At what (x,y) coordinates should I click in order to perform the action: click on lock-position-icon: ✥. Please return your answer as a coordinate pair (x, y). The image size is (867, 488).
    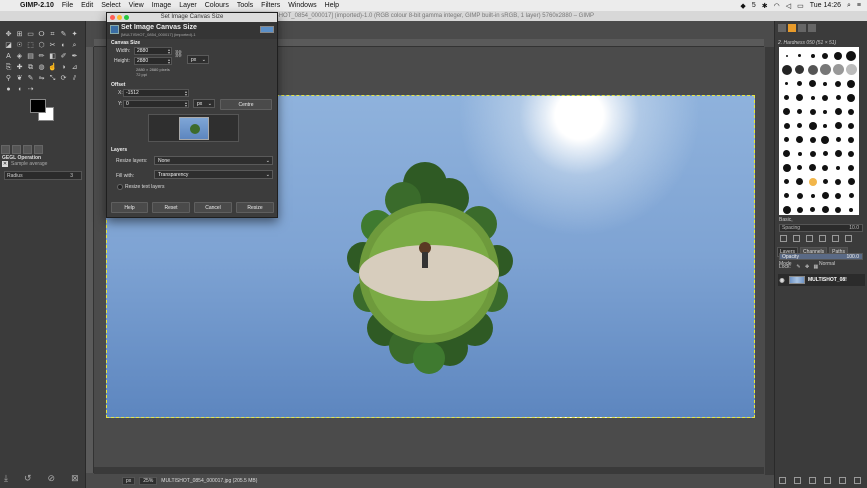
    Looking at the image, I should click on (807, 267).